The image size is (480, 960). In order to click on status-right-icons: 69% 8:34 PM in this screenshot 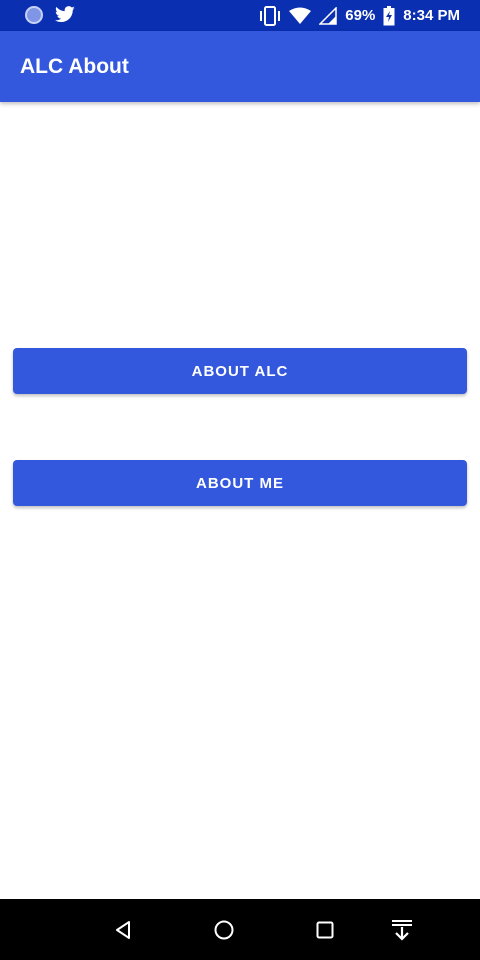, I will do `click(359, 15)`.